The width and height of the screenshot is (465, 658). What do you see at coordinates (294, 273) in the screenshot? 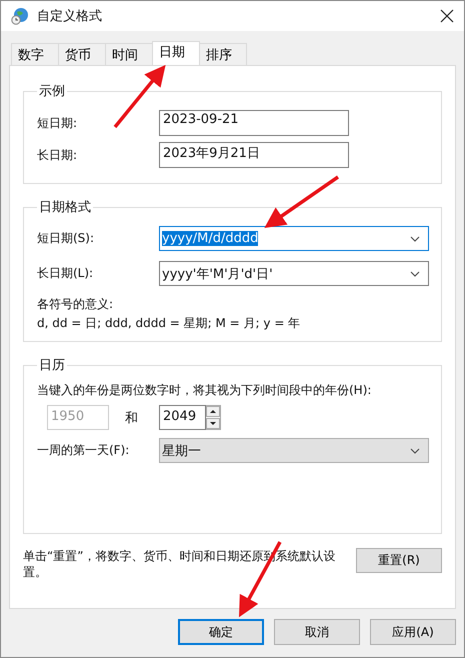
I see `format-combobox: yyyy'年'M'月'd'日'` at bounding box center [294, 273].